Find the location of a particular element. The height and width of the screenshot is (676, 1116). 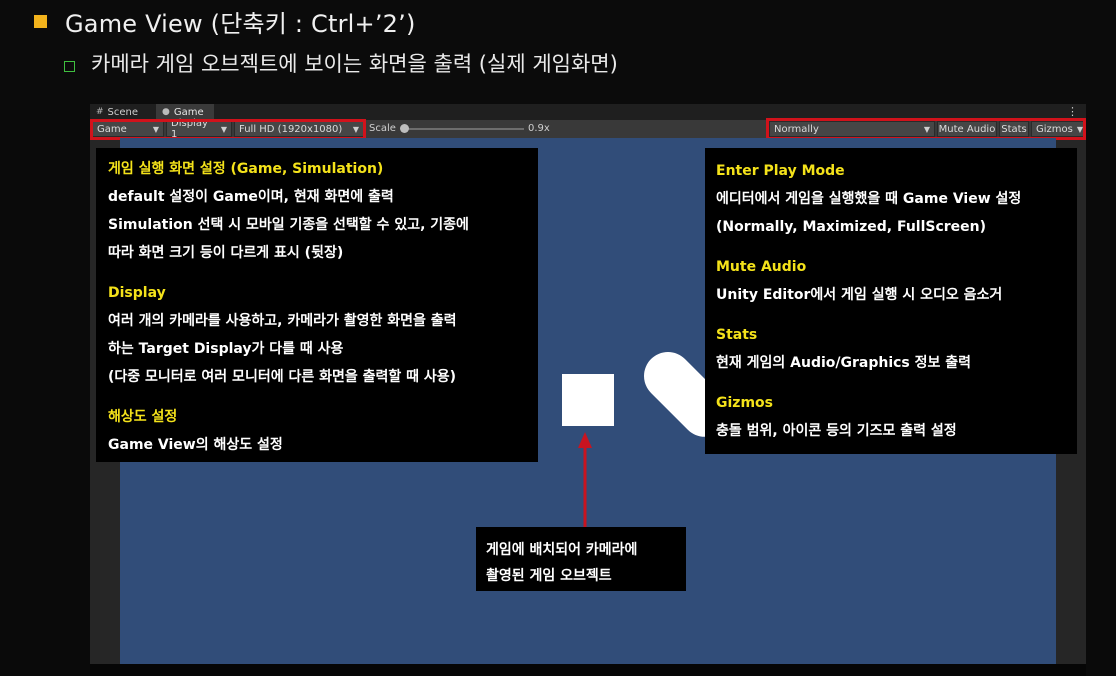

tab-scene: # Scene is located at coordinates (122, 112).